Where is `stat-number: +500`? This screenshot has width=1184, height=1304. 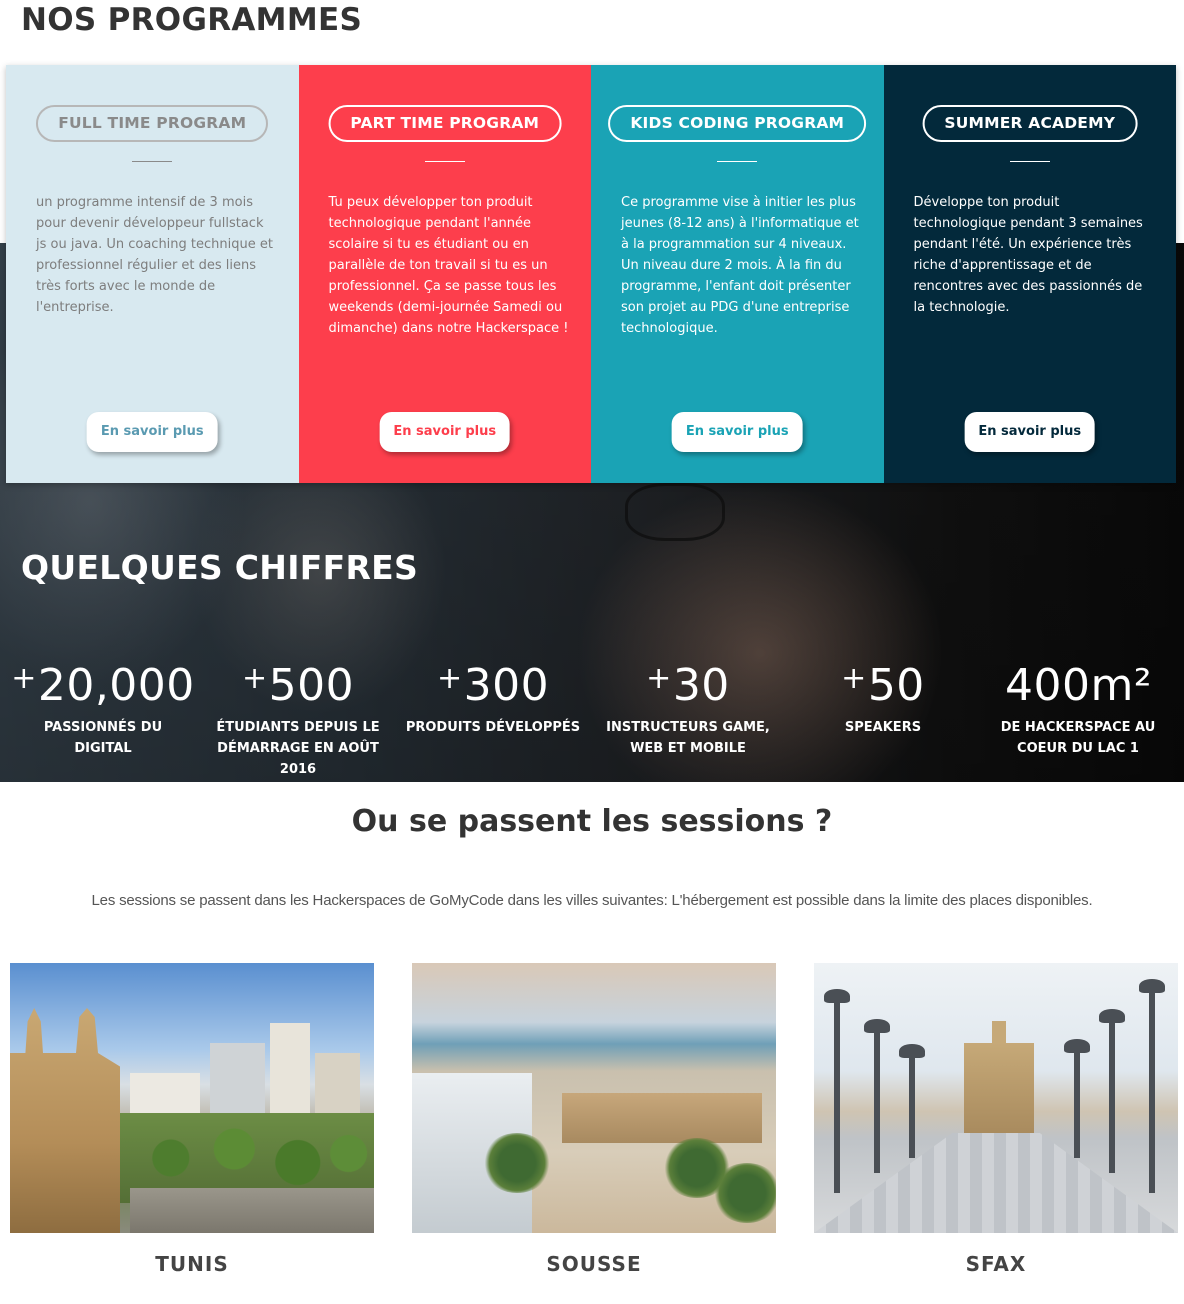 stat-number: +500 is located at coordinates (298, 685).